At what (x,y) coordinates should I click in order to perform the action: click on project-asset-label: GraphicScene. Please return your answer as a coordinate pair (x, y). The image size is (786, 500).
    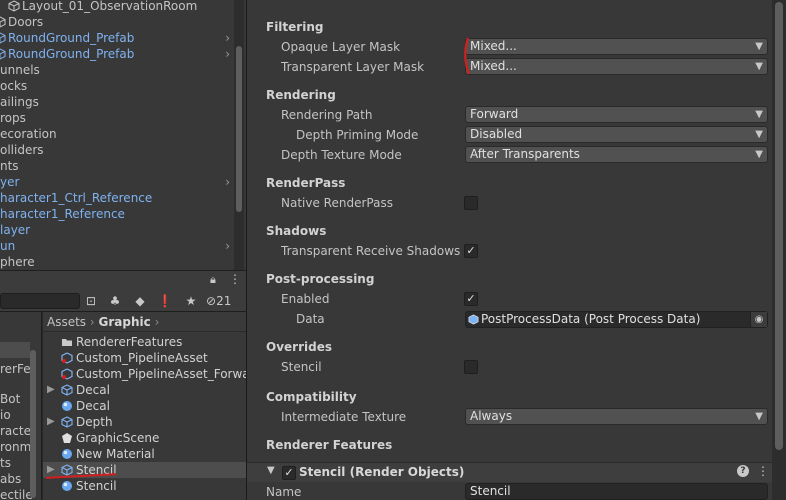
    Looking at the image, I should click on (118, 438).